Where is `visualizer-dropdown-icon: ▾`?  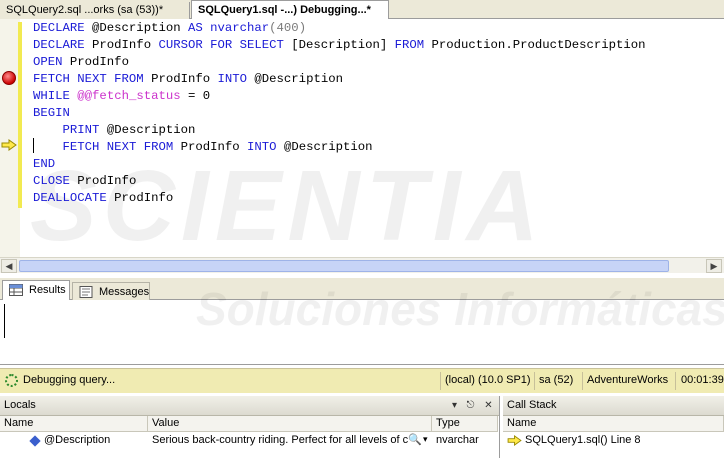 visualizer-dropdown-icon: ▾ is located at coordinates (425, 439).